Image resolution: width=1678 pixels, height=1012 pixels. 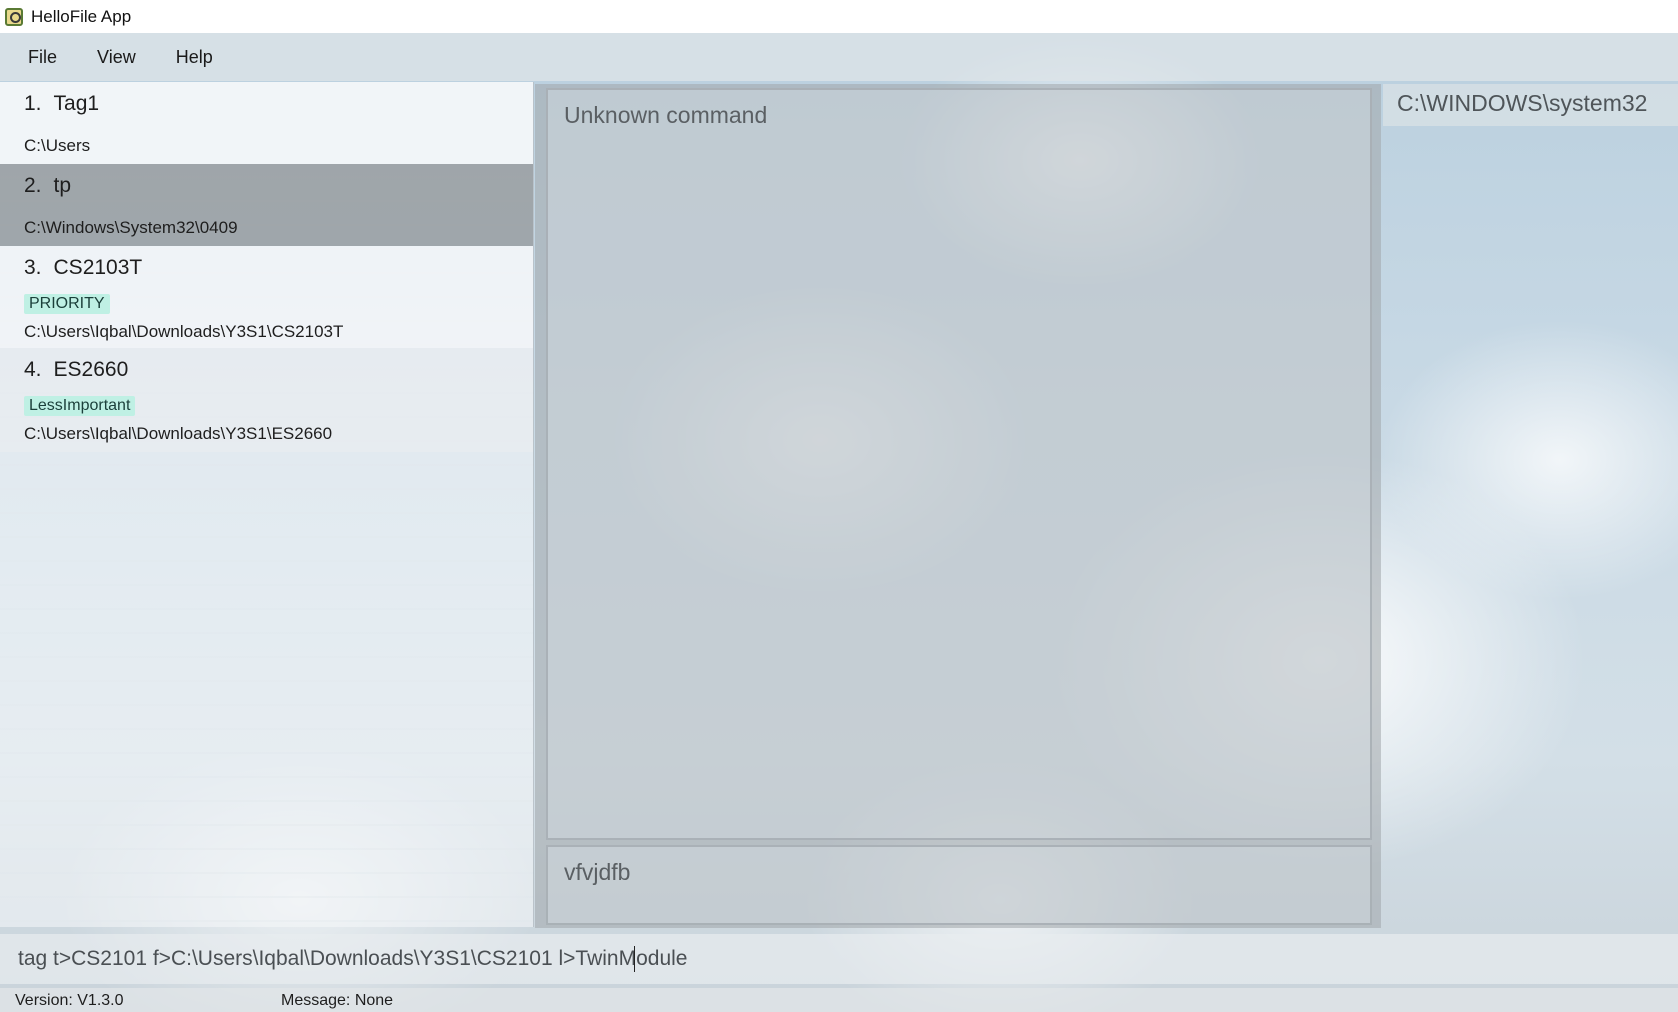 I want to click on tag-badge: PRIORITY, so click(x=67, y=304).